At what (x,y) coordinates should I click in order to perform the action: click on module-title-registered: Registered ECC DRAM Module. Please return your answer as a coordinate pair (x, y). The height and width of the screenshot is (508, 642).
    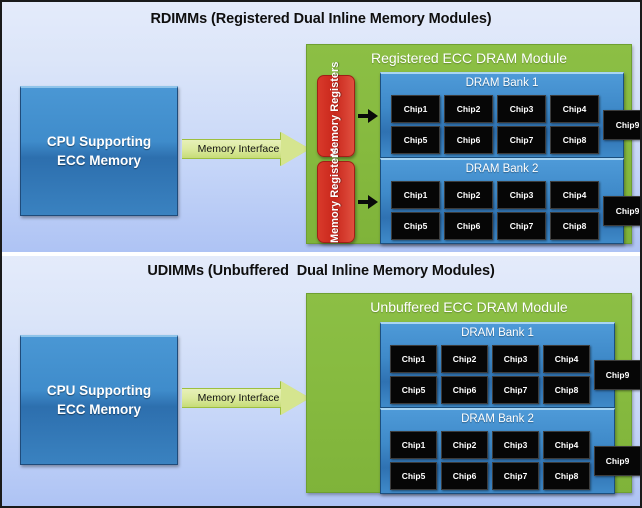
    Looking at the image, I should click on (469, 58).